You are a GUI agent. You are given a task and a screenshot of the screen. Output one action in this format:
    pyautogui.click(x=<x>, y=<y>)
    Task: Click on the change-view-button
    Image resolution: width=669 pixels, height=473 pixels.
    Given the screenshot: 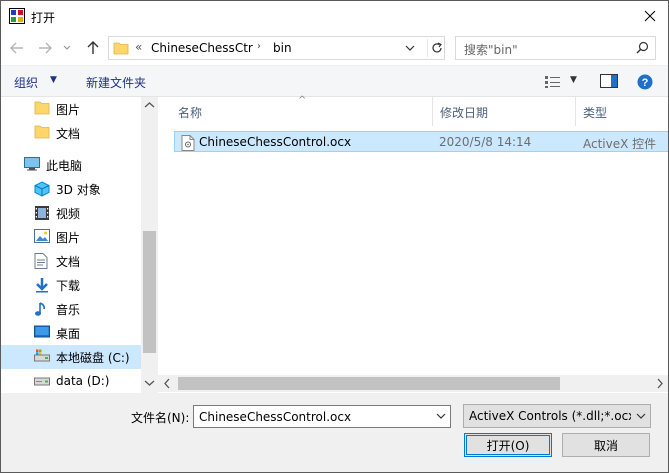 What is the action you would take?
    pyautogui.click(x=553, y=82)
    